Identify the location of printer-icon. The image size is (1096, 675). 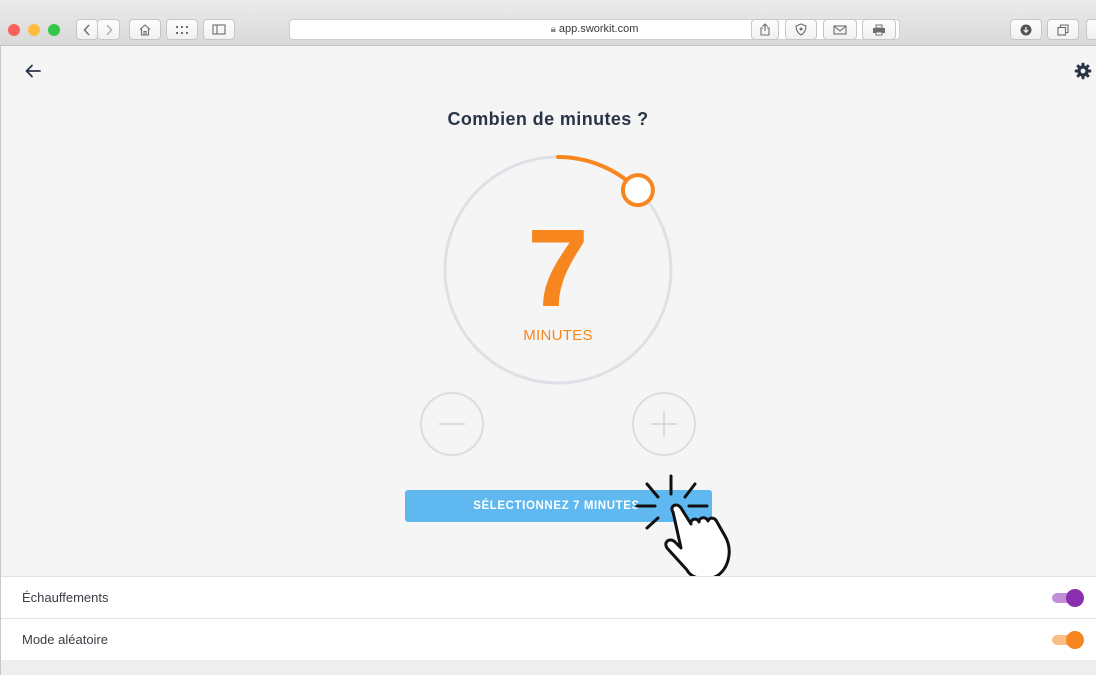
(879, 29).